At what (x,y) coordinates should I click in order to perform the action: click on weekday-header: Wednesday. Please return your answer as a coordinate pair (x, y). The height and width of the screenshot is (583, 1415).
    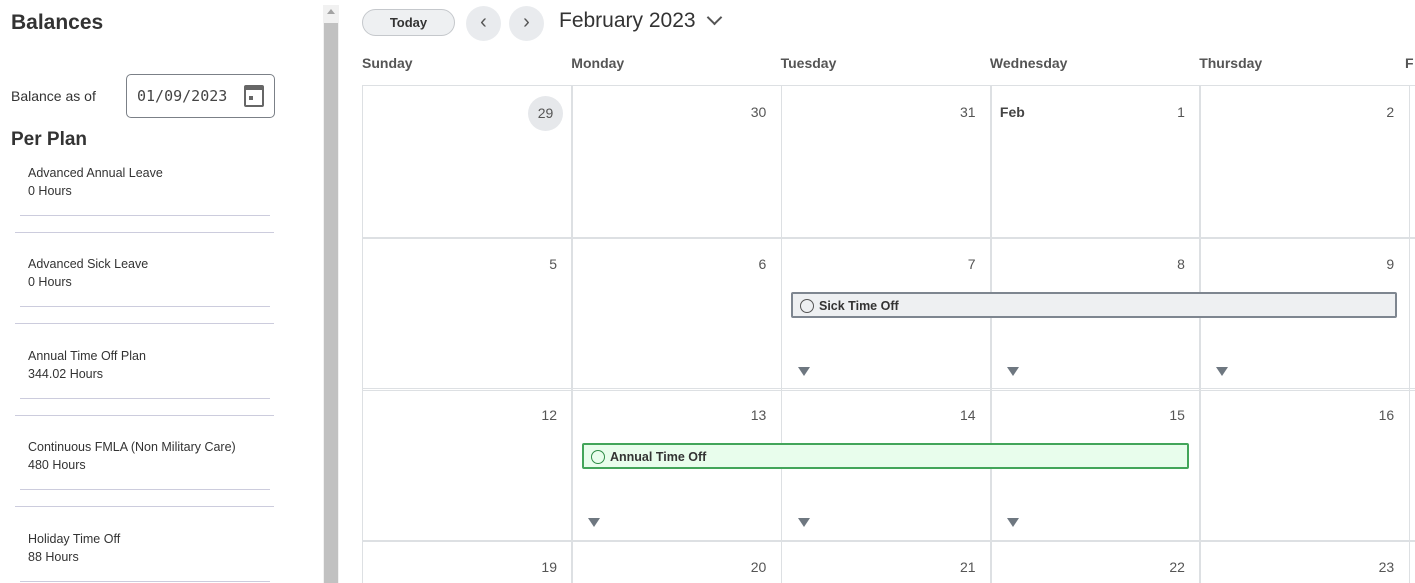
    Looking at the image, I should click on (1028, 63).